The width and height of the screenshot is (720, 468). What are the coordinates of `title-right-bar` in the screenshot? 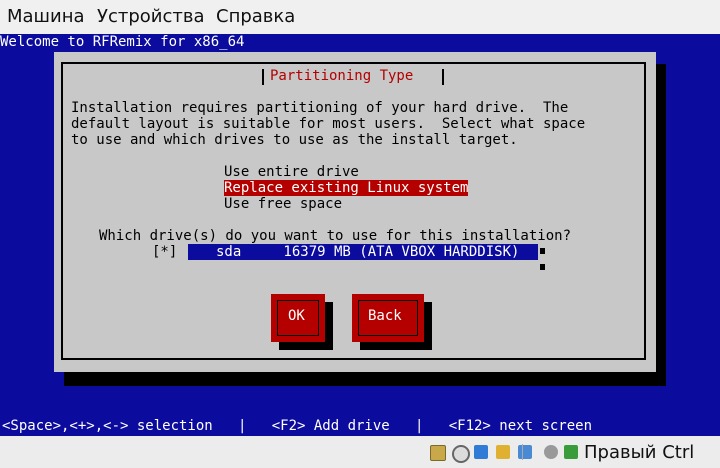 It's located at (443, 77).